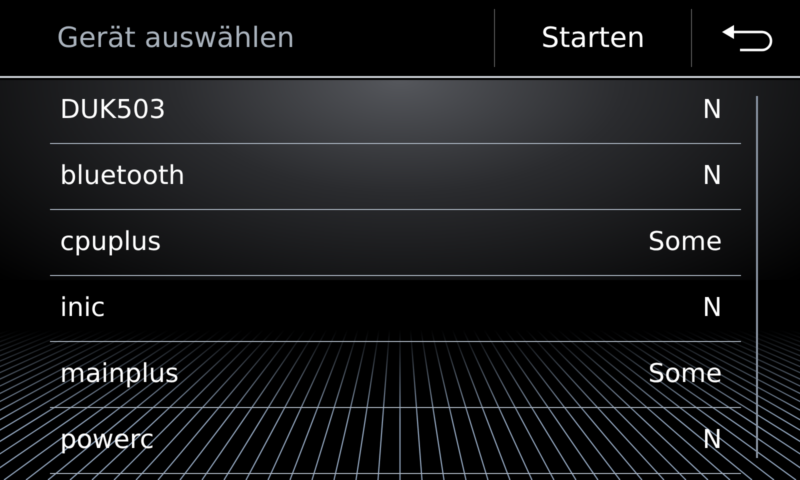 This screenshot has width=800, height=480. What do you see at coordinates (395, 243) in the screenshot?
I see `device-row: cpuplus Some` at bounding box center [395, 243].